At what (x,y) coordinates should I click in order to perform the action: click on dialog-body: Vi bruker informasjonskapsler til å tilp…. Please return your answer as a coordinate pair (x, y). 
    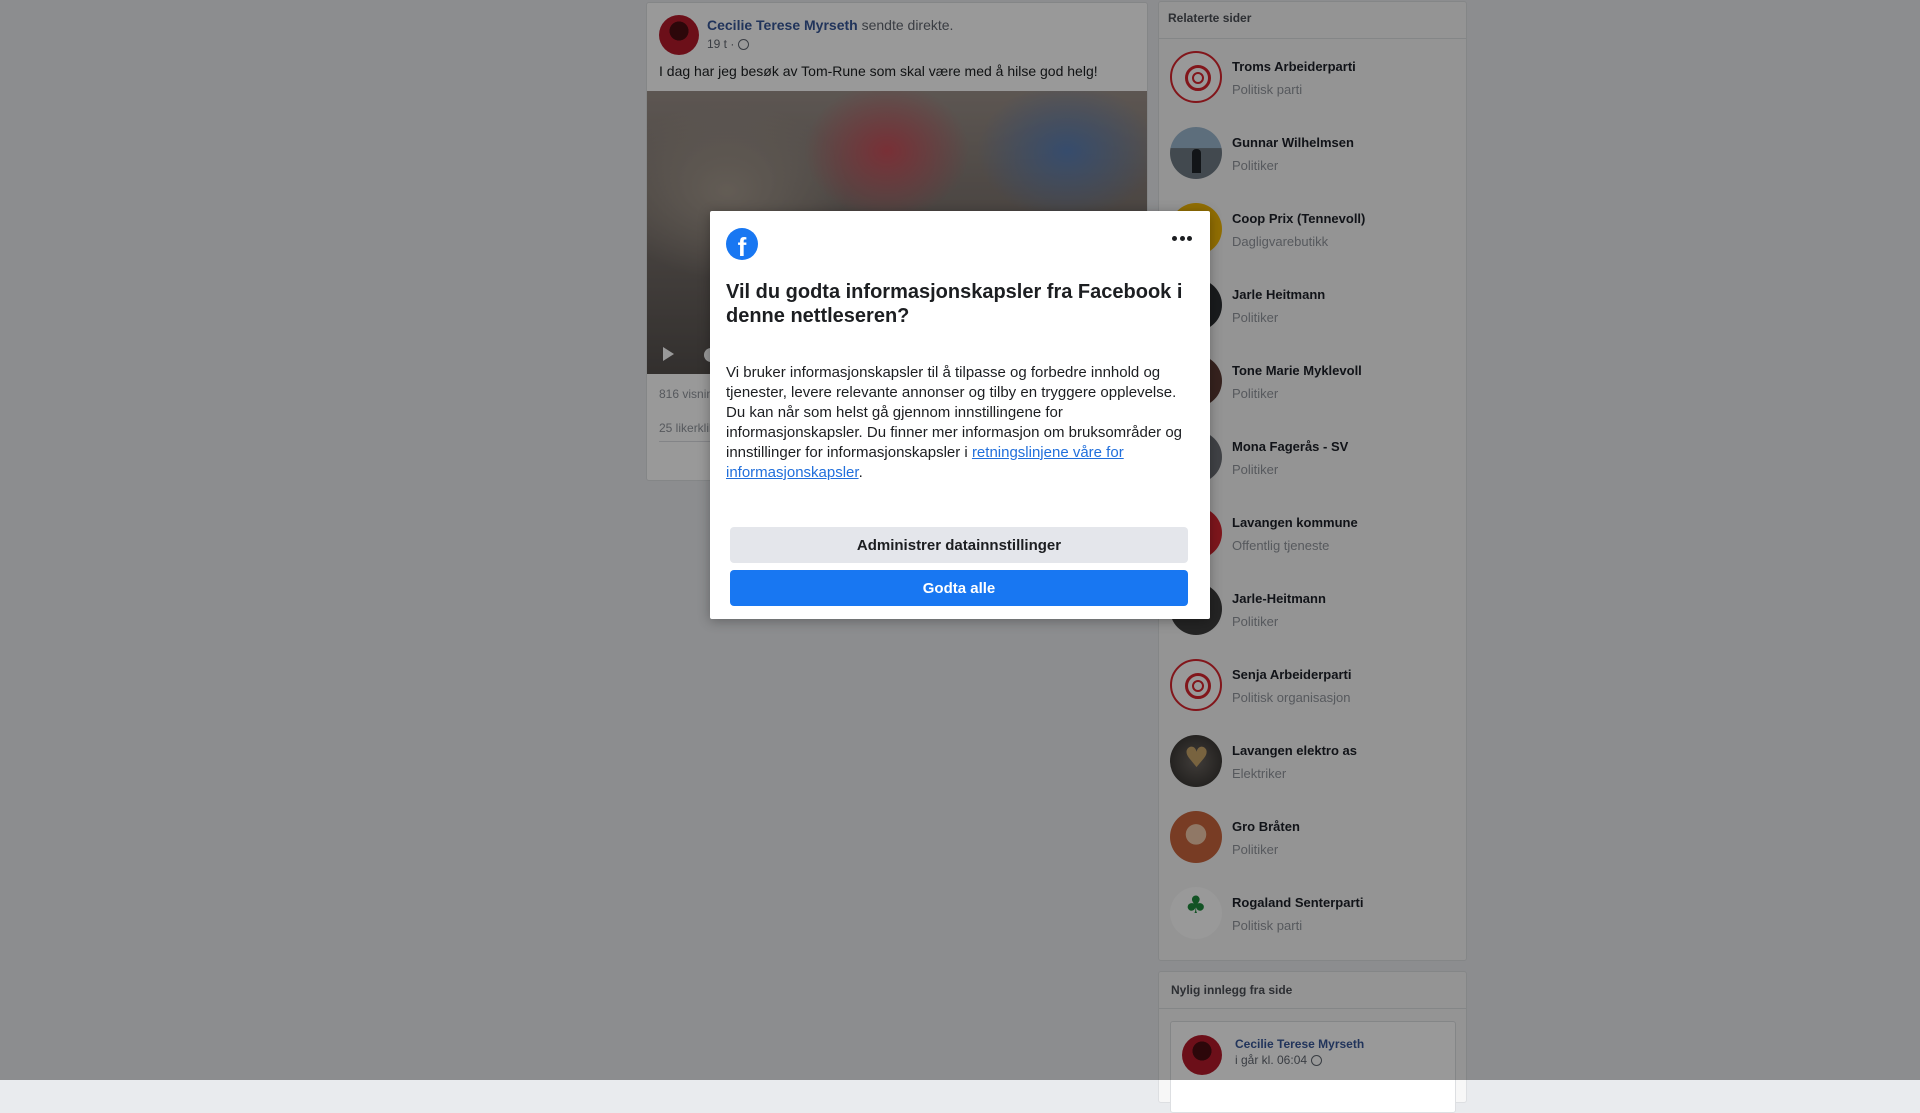
    Looking at the image, I should click on (961, 423).